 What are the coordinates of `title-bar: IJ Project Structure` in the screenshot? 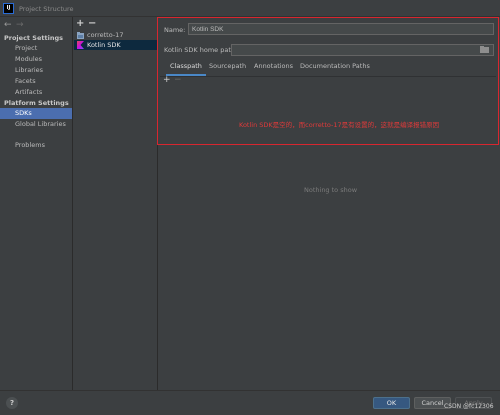 It's located at (250, 8).